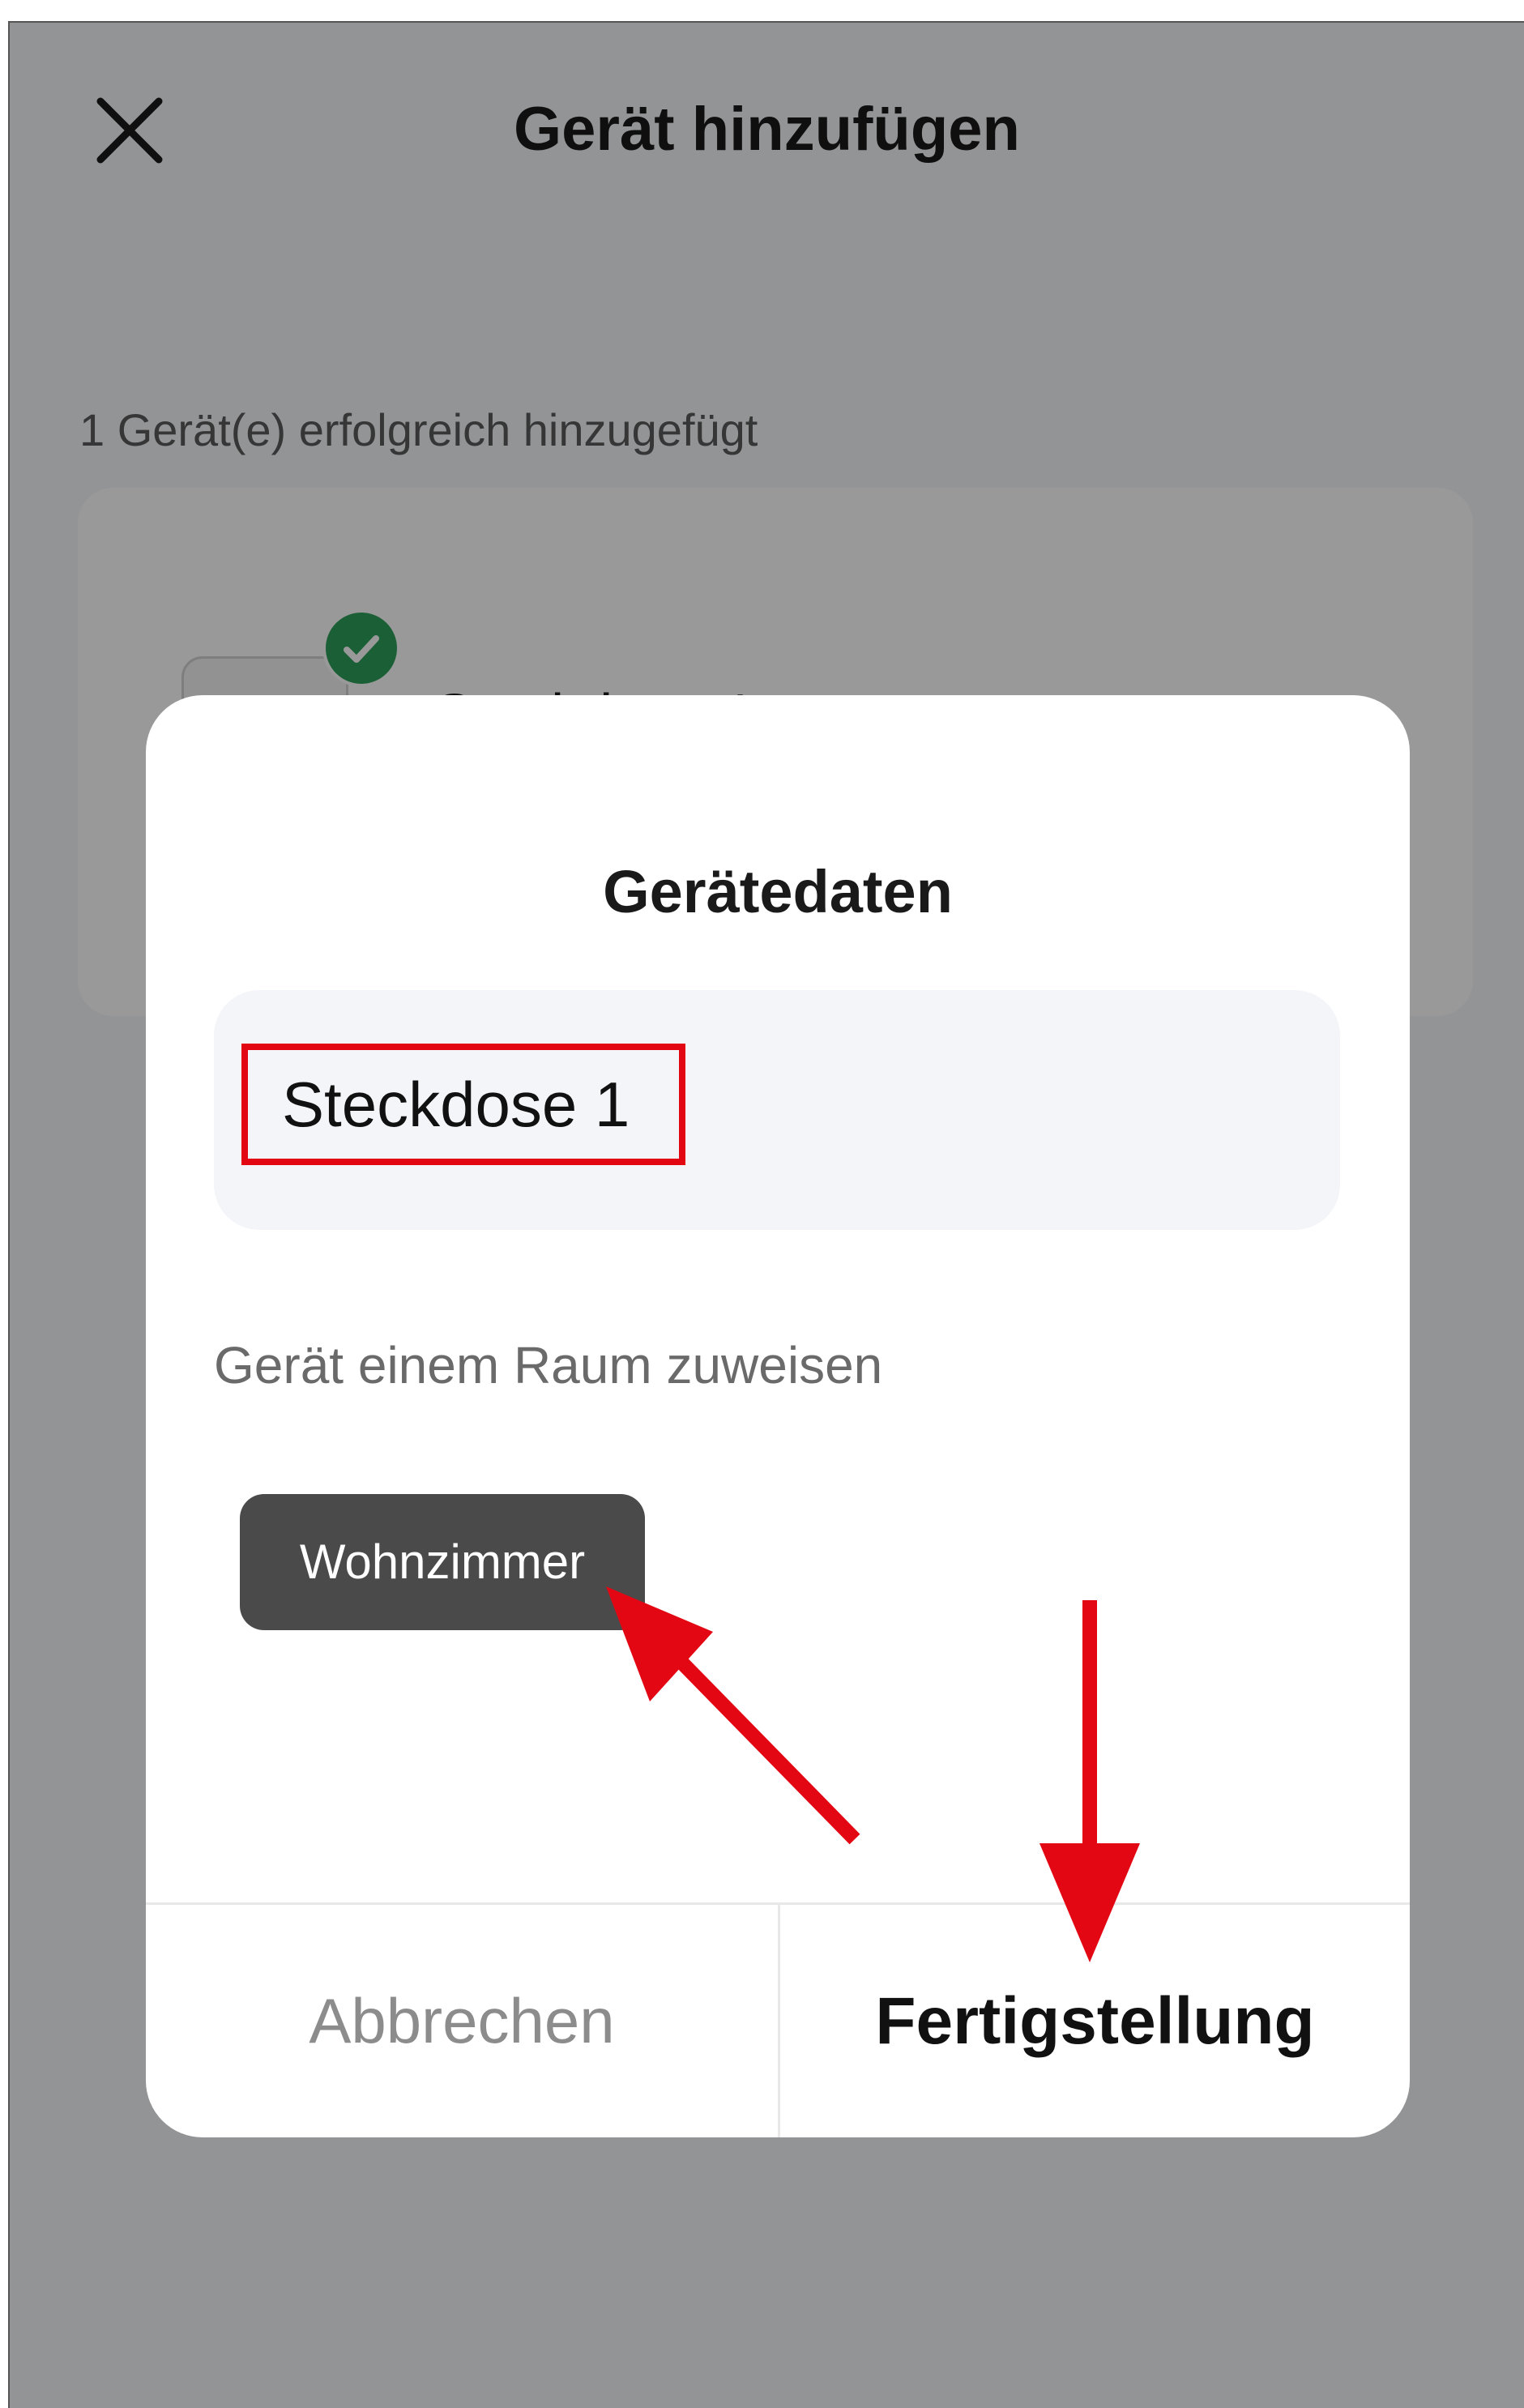  What do you see at coordinates (548, 1365) in the screenshot?
I see `room-assign-label: Gerät einem Raum zuweisen` at bounding box center [548, 1365].